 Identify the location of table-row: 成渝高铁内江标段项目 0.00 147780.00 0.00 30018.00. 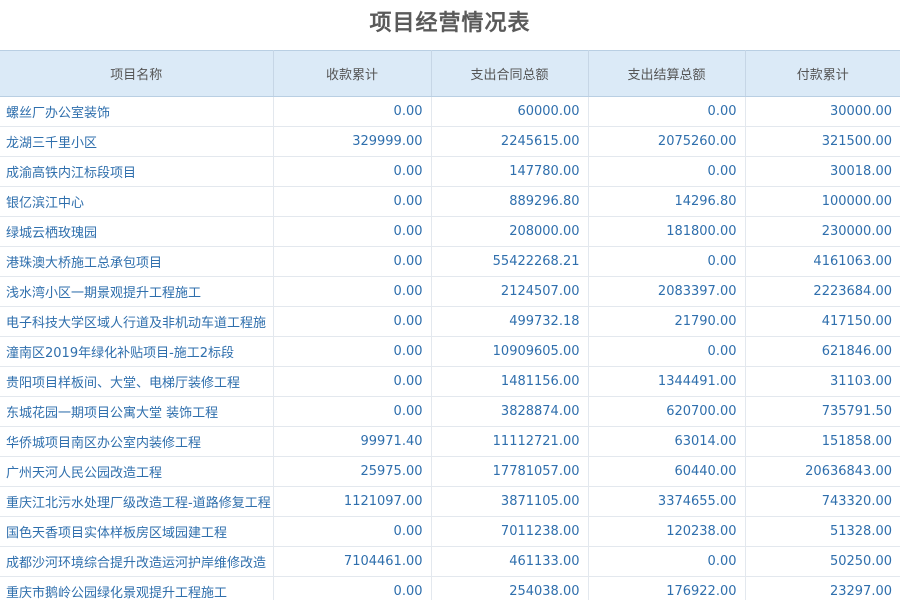
(450, 171).